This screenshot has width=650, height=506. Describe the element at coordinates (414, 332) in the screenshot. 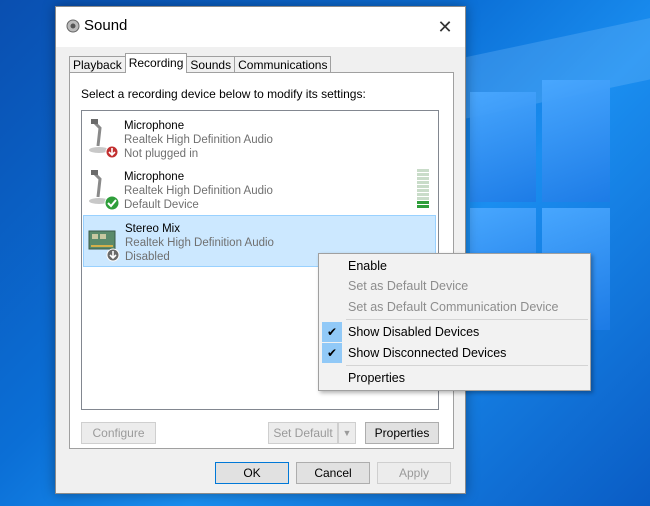

I see `menu-item-label: Show Disabled Devices` at that location.